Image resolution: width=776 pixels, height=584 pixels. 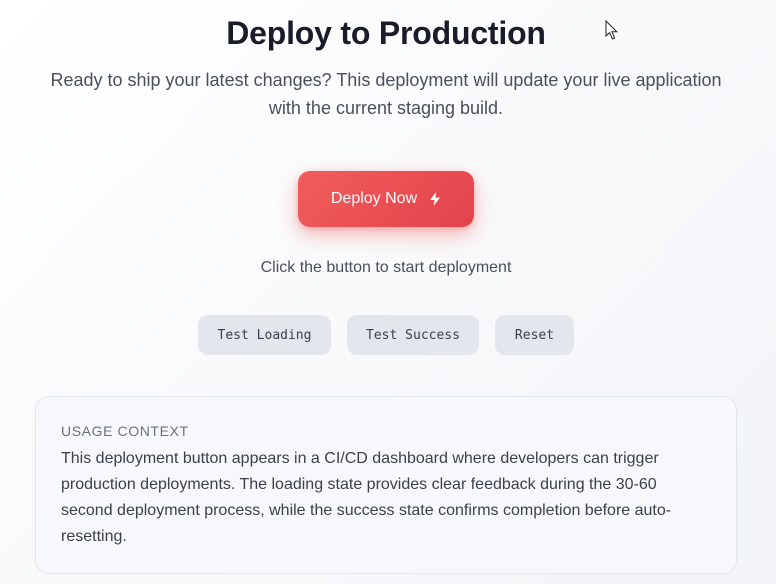 What do you see at coordinates (386, 267) in the screenshot?
I see `deployment-status-text: Click the button to start deployment` at bounding box center [386, 267].